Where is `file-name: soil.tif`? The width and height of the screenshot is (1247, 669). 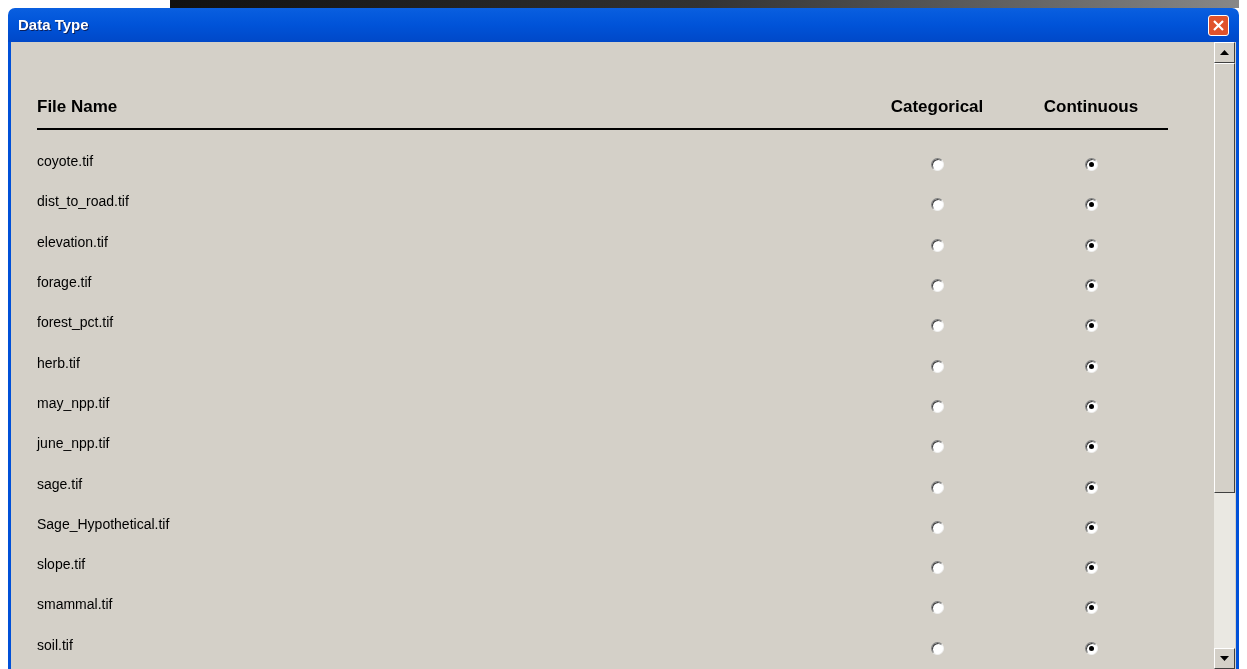
file-name: soil.tif is located at coordinates (55, 645).